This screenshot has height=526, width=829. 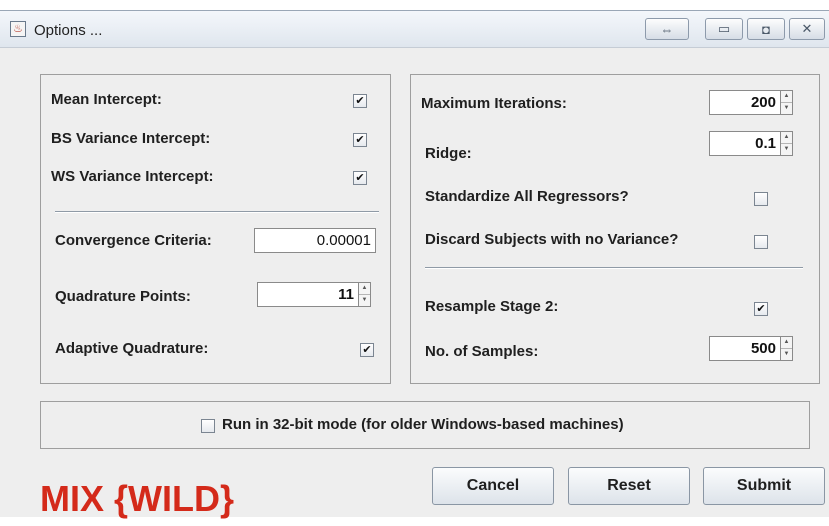 I want to click on title-bar: ♨ Options ... ⇔ ▭ ◘ ✕, so click(x=414, y=29).